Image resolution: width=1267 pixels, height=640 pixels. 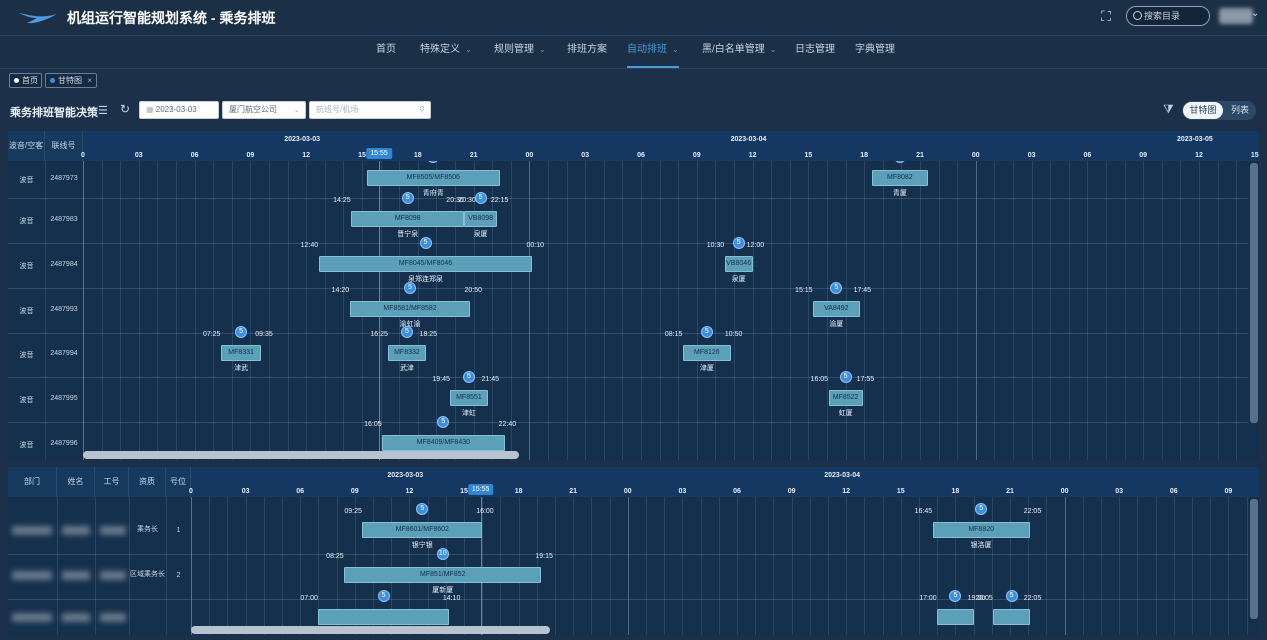 What do you see at coordinates (103, 110) in the screenshot?
I see `settings-sliders-icon: ☰` at bounding box center [103, 110].